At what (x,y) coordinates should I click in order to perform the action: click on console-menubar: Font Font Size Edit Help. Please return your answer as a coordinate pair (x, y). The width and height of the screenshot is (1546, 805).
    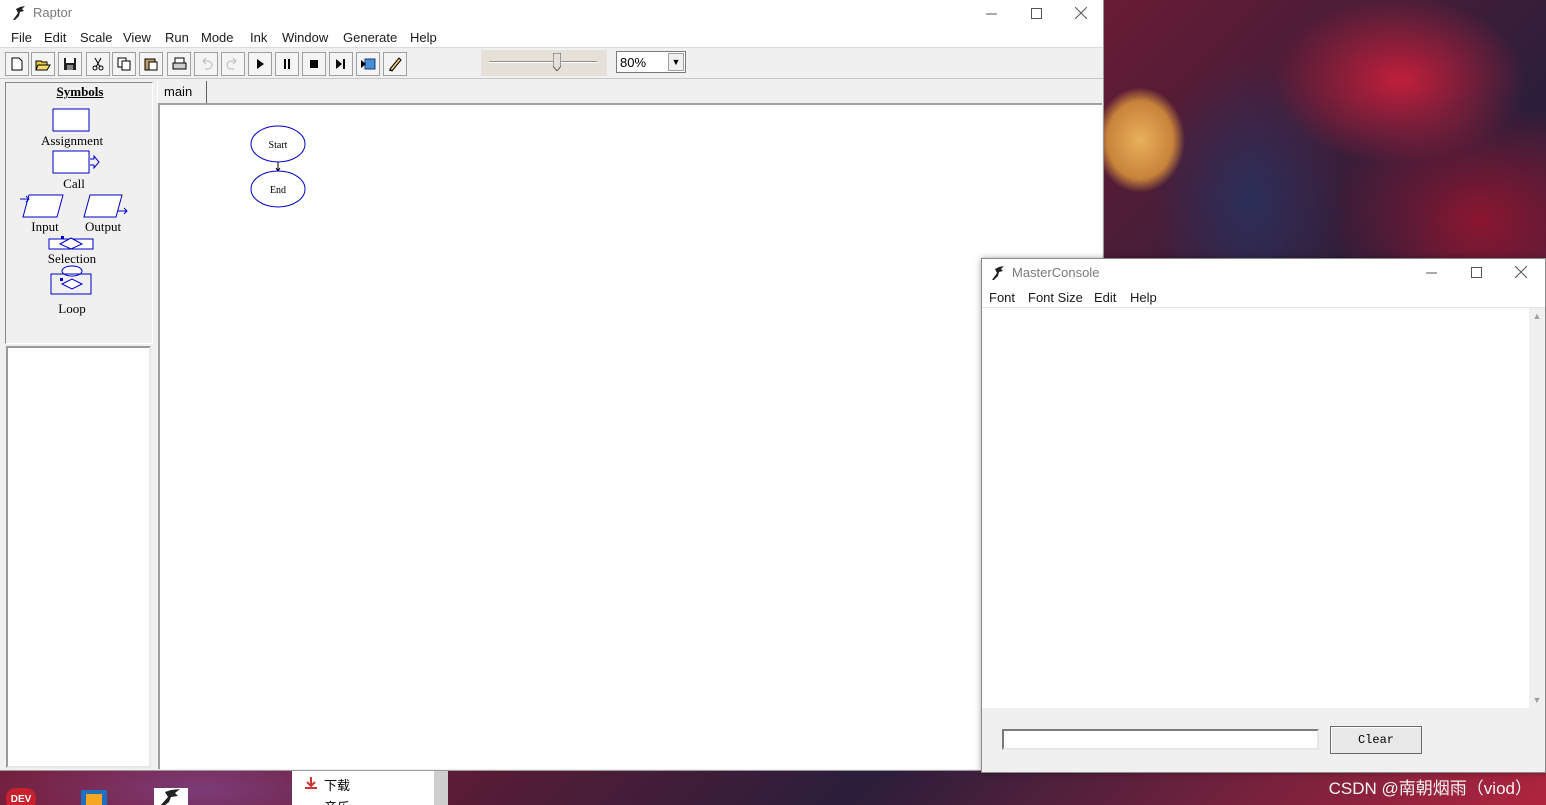
    Looking at the image, I should click on (1263, 297).